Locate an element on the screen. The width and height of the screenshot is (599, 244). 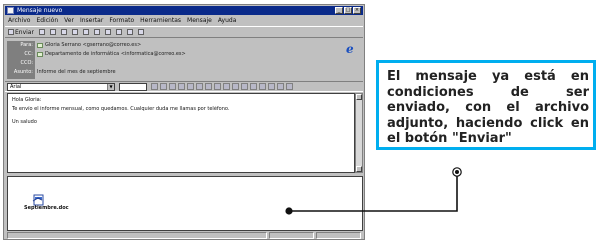
priority-button is located at coordinates (118, 32).